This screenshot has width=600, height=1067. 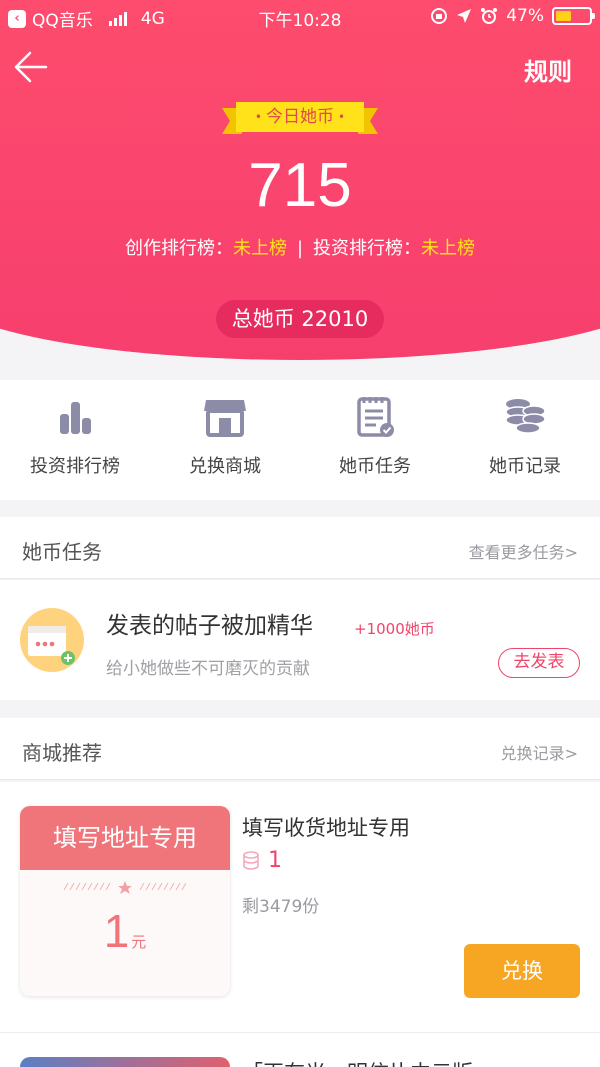 What do you see at coordinates (548, 69) in the screenshot?
I see `rules-button: 规则` at bounding box center [548, 69].